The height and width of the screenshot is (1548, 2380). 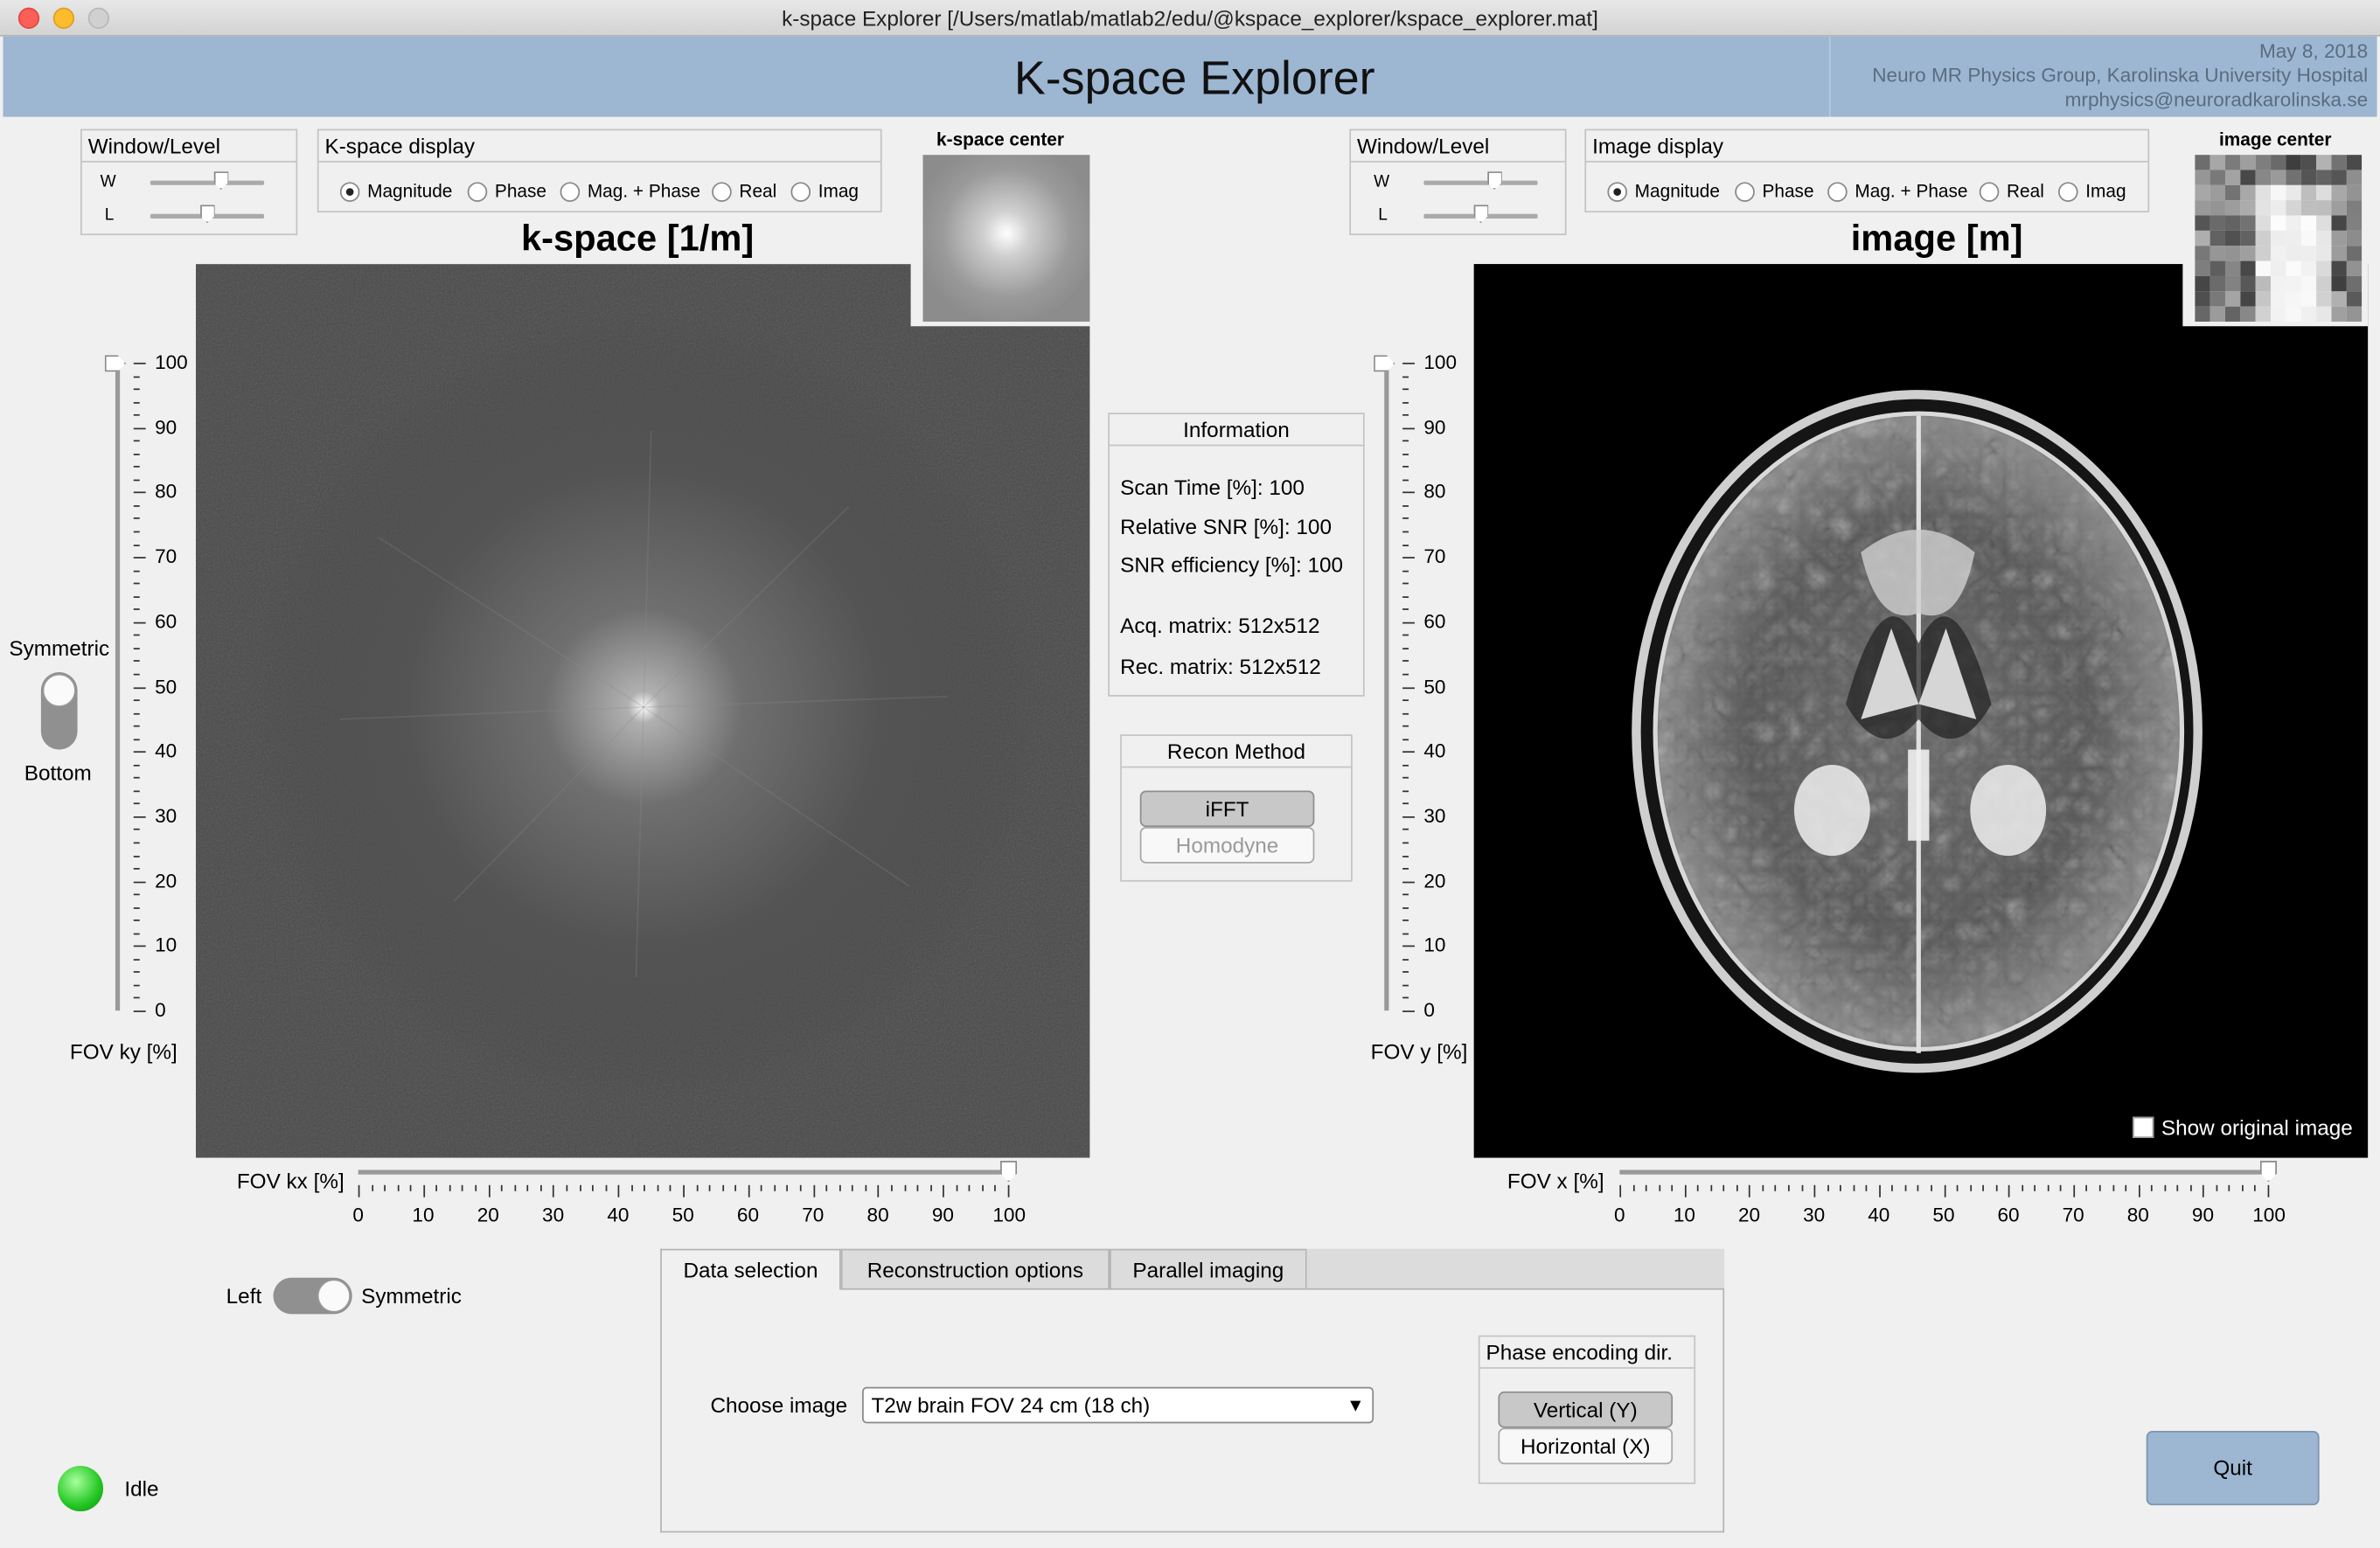 What do you see at coordinates (1118, 1405) in the screenshot?
I see `choose-image-dropdown: T2w brain FOV 24 cm (18 ch) ▼` at bounding box center [1118, 1405].